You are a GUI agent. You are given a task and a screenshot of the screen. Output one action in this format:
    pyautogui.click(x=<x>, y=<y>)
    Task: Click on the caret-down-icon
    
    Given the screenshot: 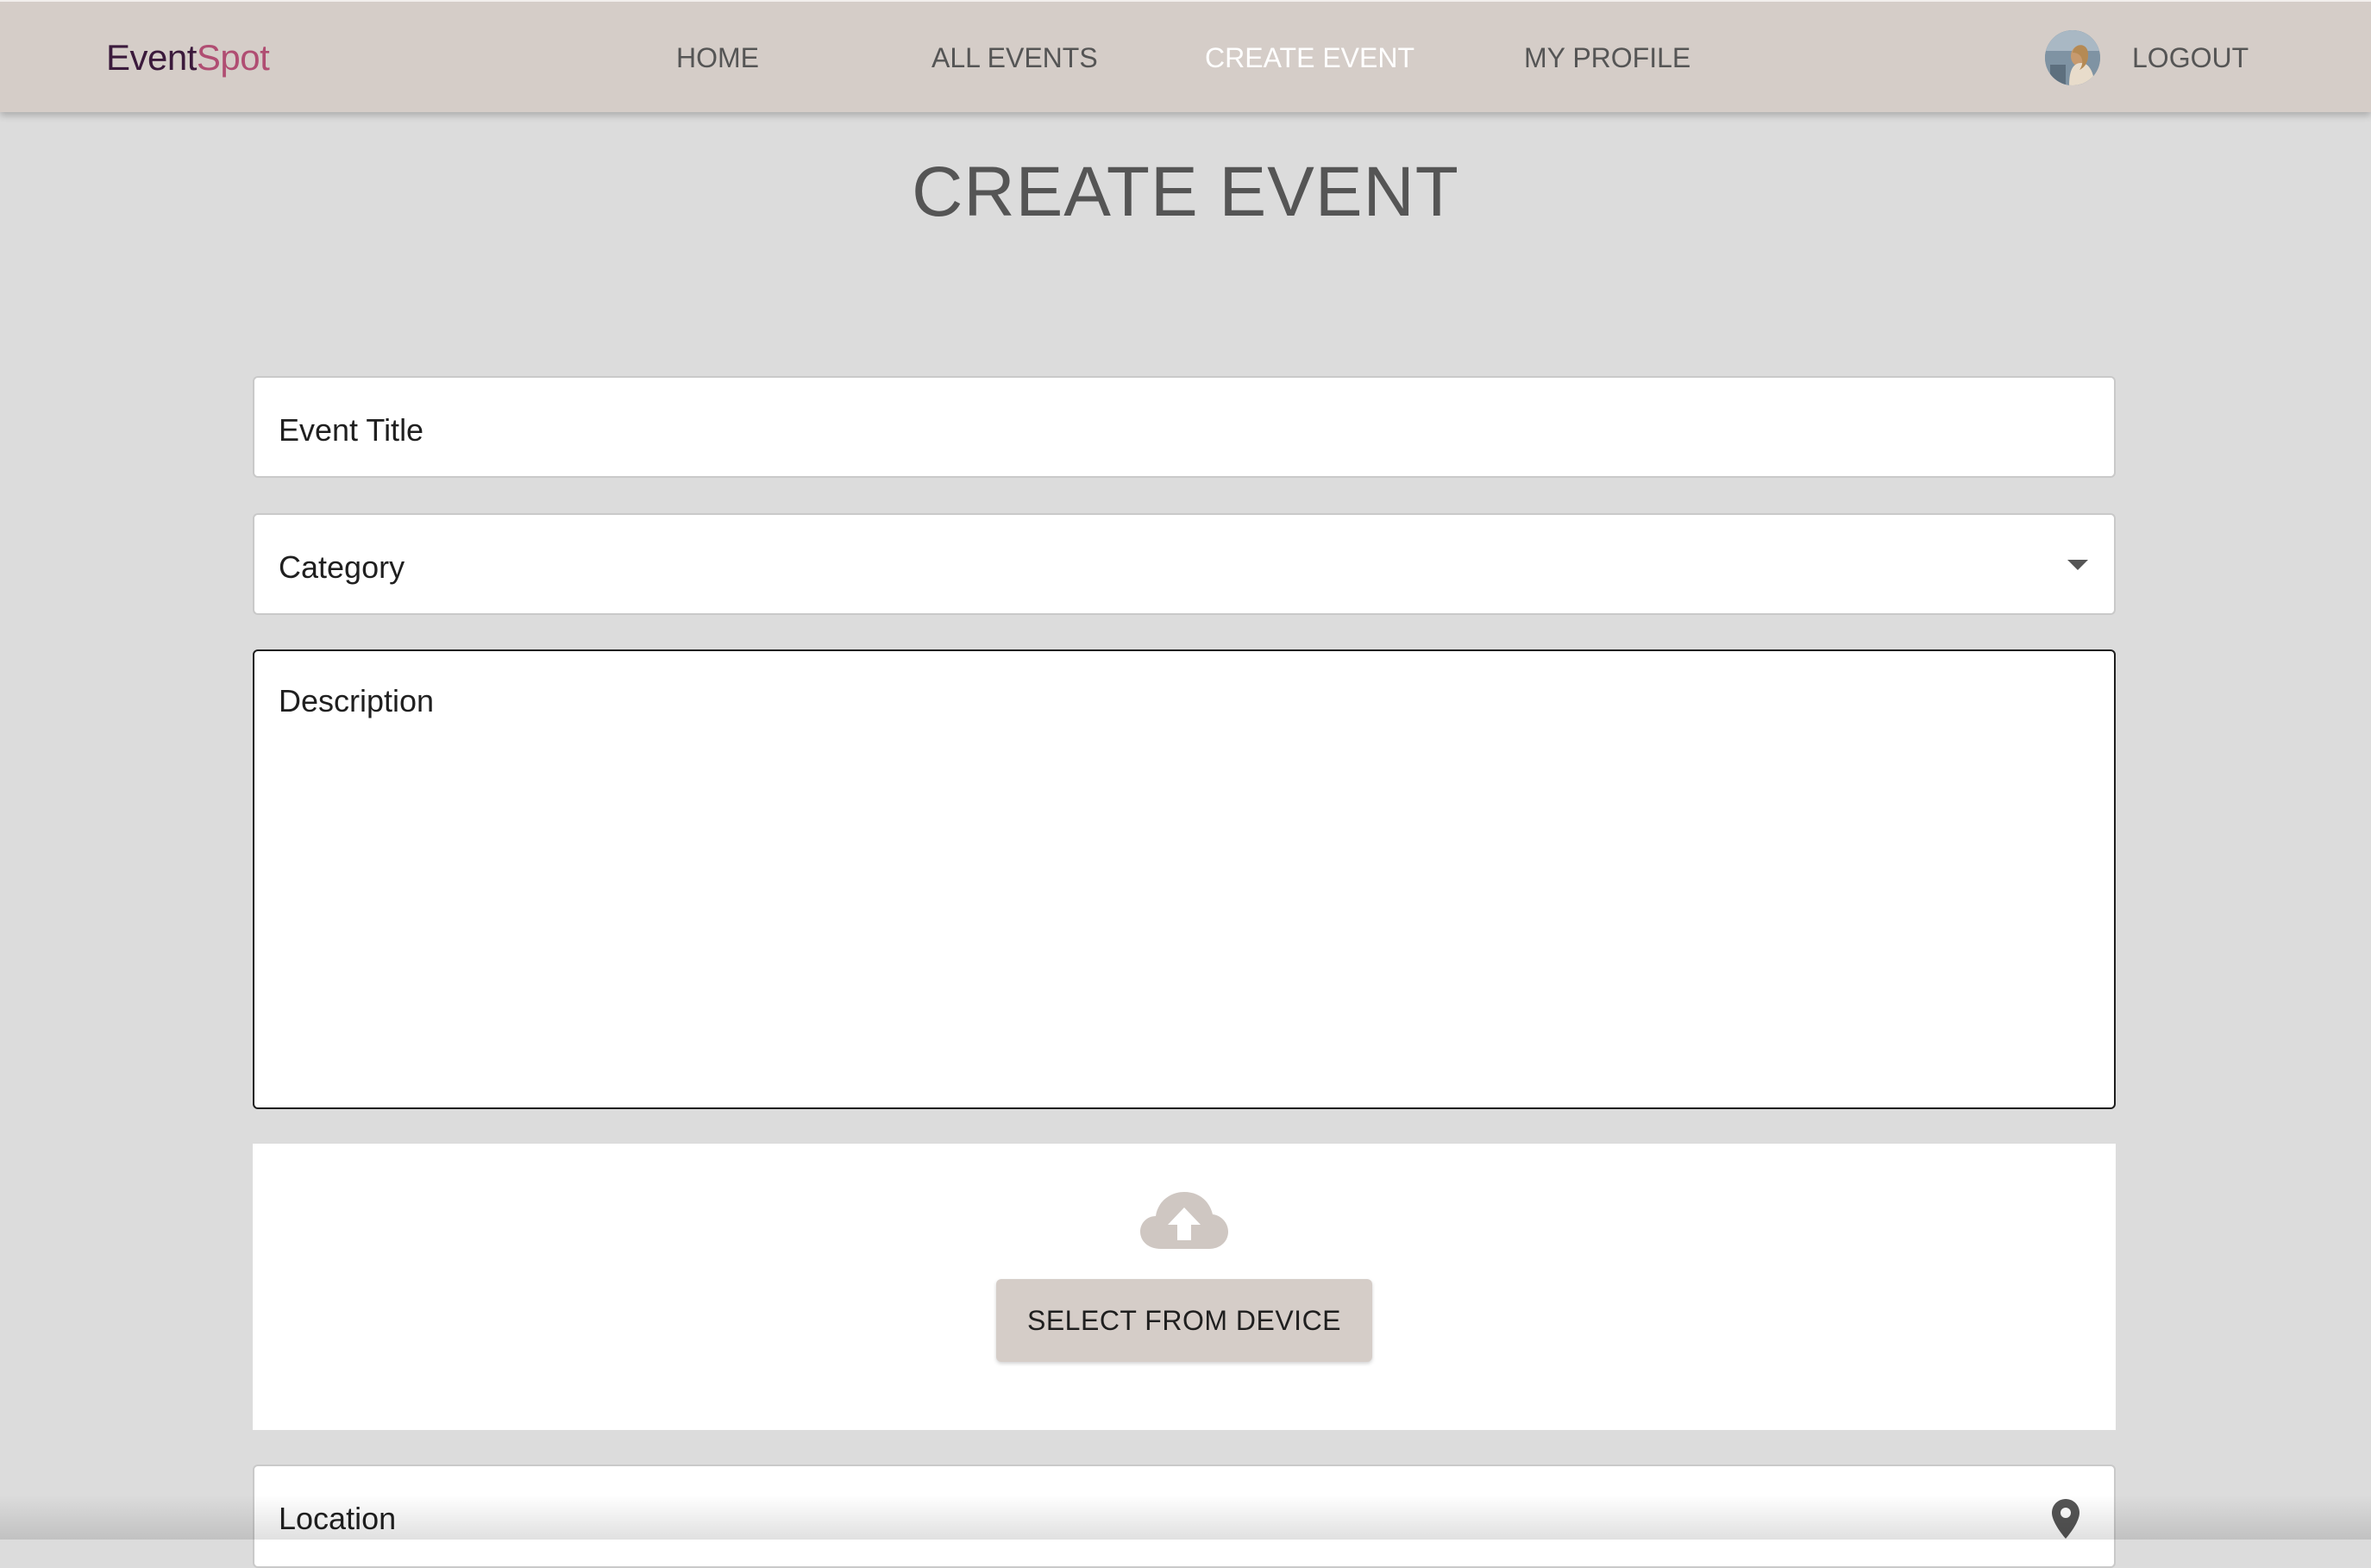 What is the action you would take?
    pyautogui.click(x=2077, y=565)
    